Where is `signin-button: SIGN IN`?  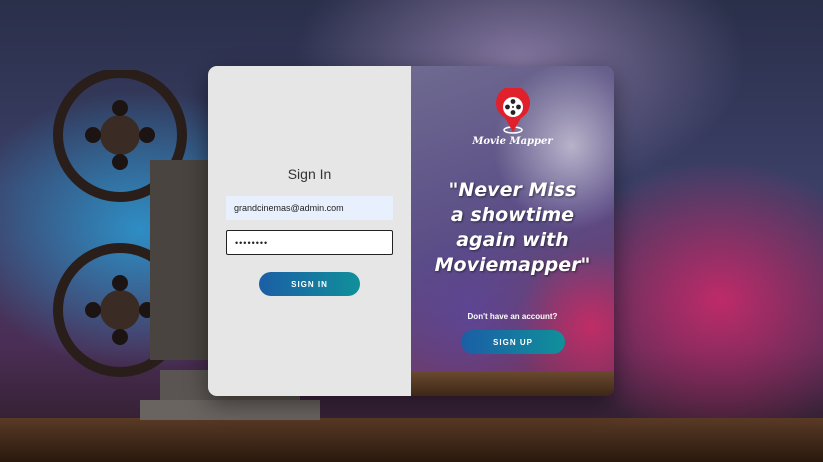 signin-button: SIGN IN is located at coordinates (309, 284).